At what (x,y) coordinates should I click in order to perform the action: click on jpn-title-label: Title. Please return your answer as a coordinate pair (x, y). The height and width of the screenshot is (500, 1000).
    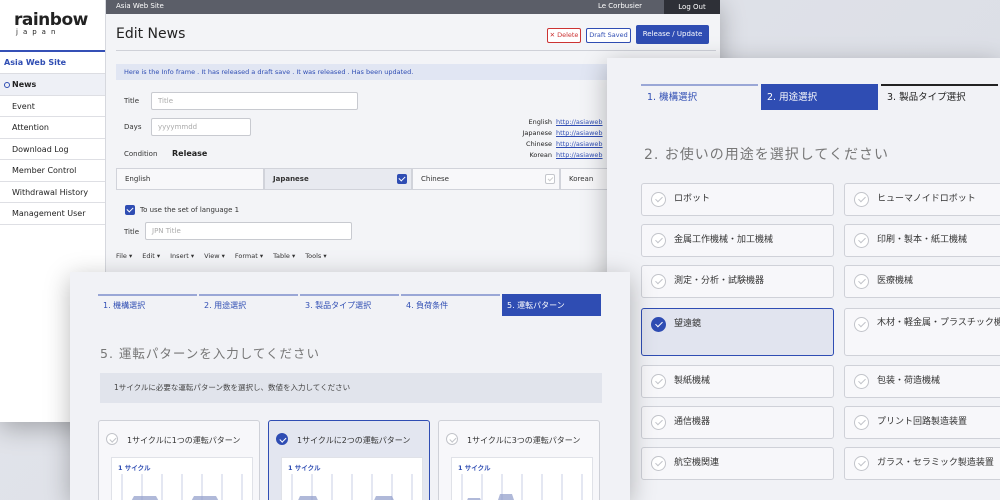
    Looking at the image, I should click on (132, 232).